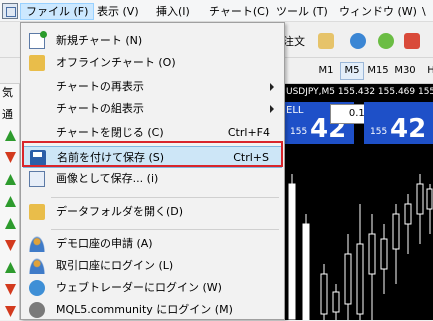  Describe the element at coordinates (294, 41) in the screenshot. I see `order-button: 注文` at that location.